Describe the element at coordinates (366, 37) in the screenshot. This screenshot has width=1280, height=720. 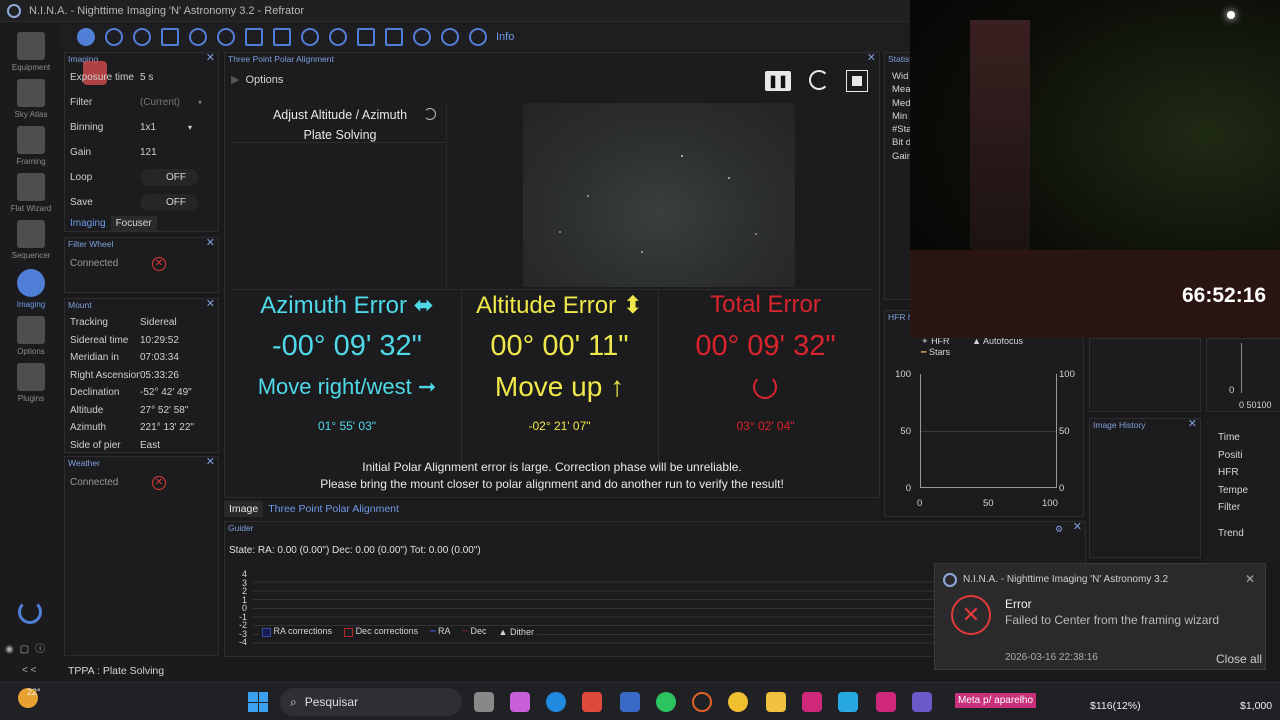
I see `house-icon` at that location.